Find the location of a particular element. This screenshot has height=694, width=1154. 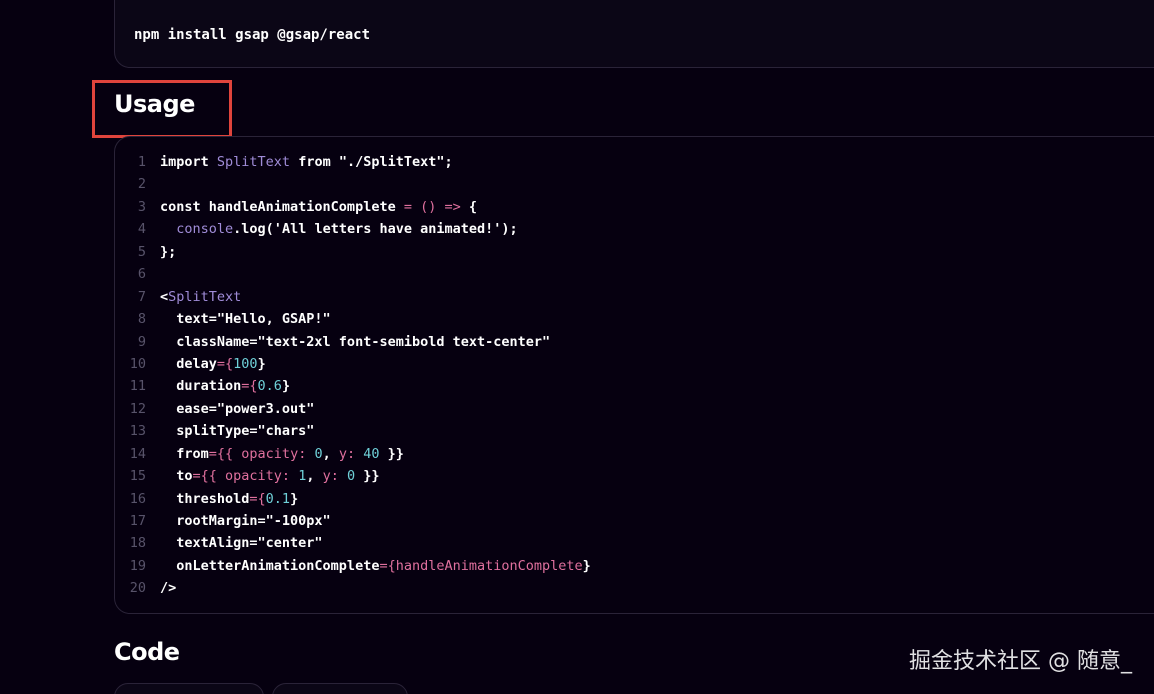

code-token: ease="power3.out" is located at coordinates (237, 408).